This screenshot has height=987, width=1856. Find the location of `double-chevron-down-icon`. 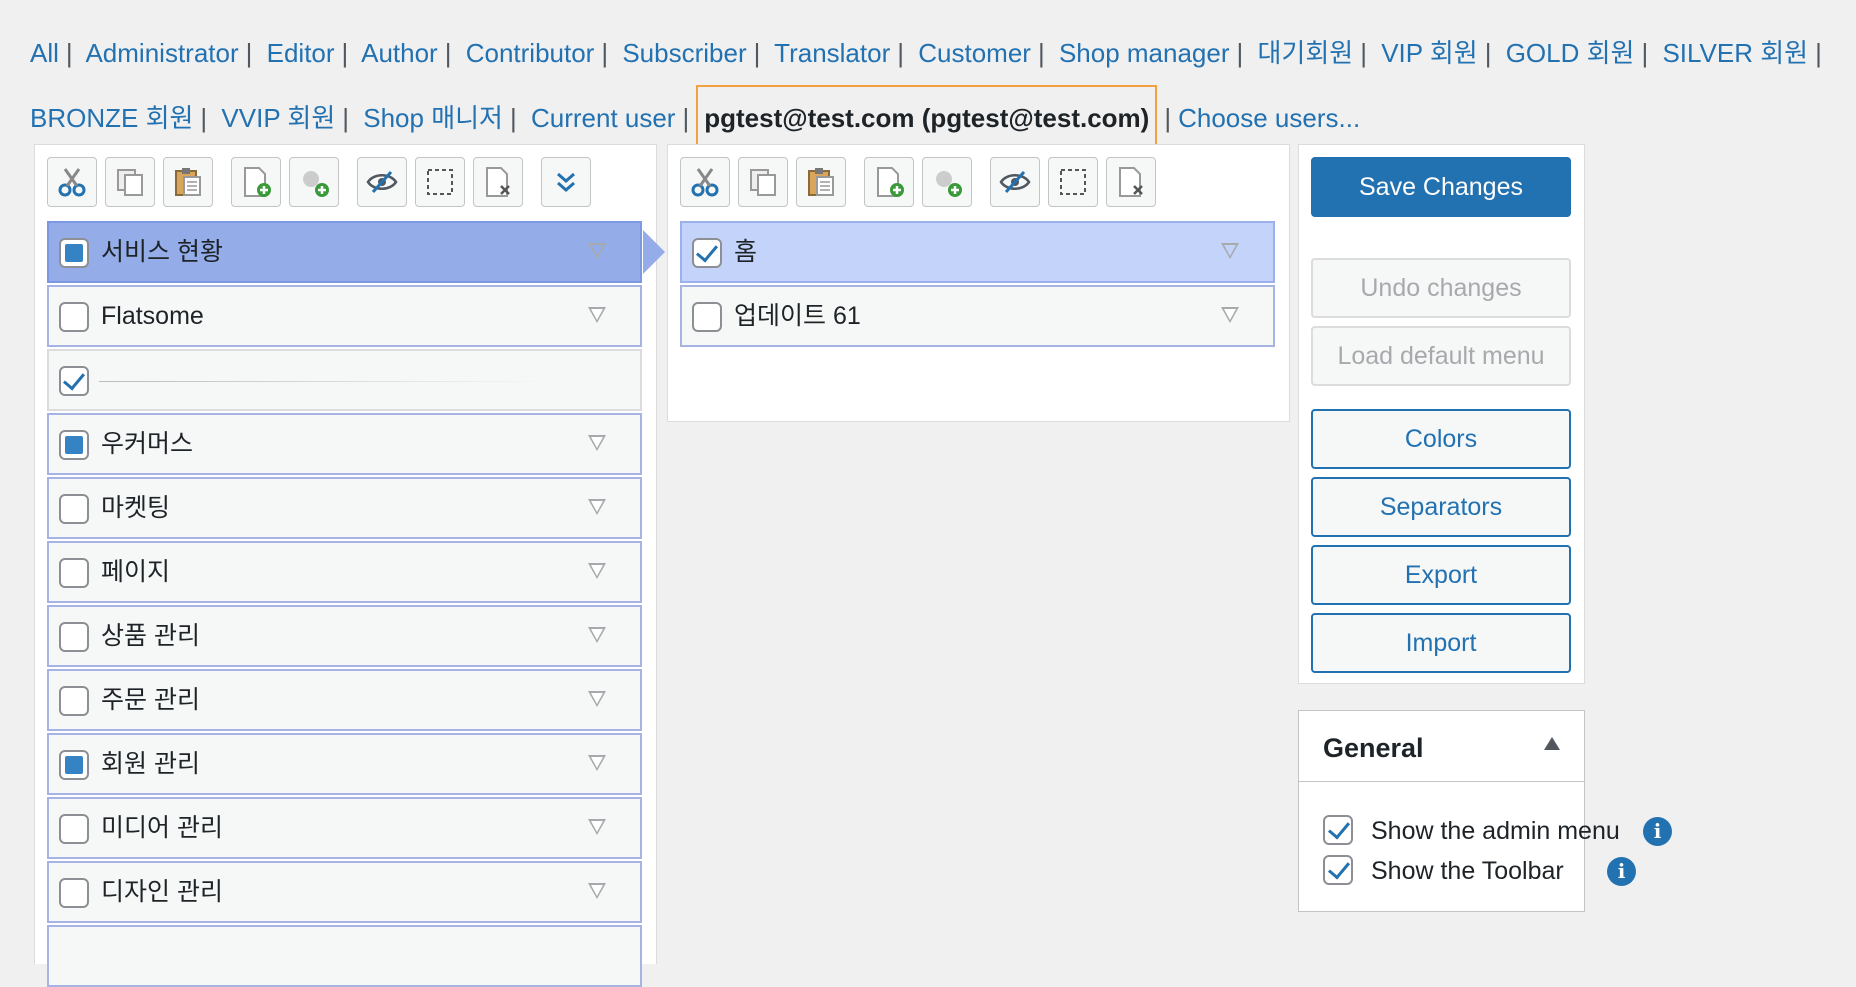

double-chevron-down-icon is located at coordinates (566, 182).